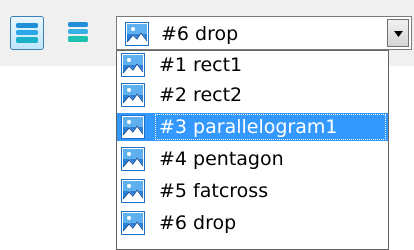 The height and width of the screenshot is (250, 414). I want to click on list-item-label: #3 parallelogram1, so click(248, 127).